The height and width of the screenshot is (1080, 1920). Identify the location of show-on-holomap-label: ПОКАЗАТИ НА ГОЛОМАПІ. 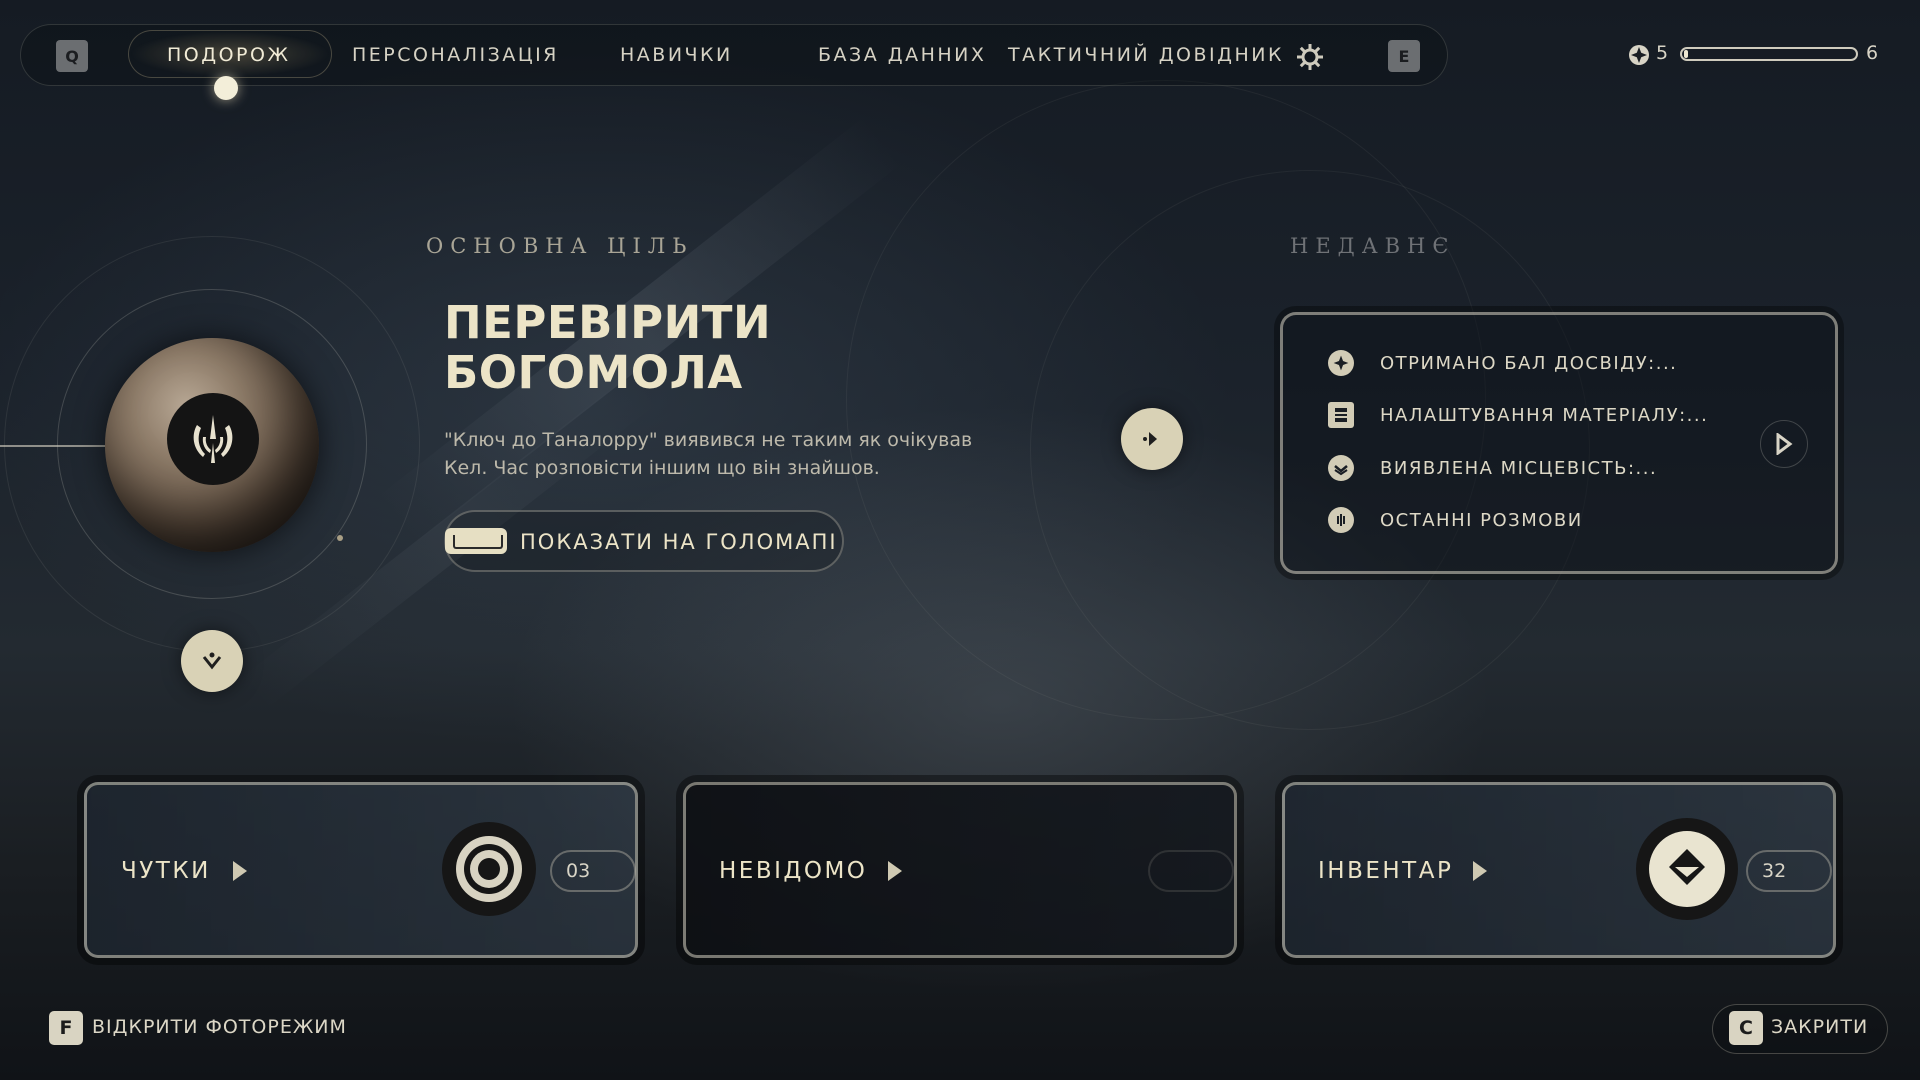
(679, 542).